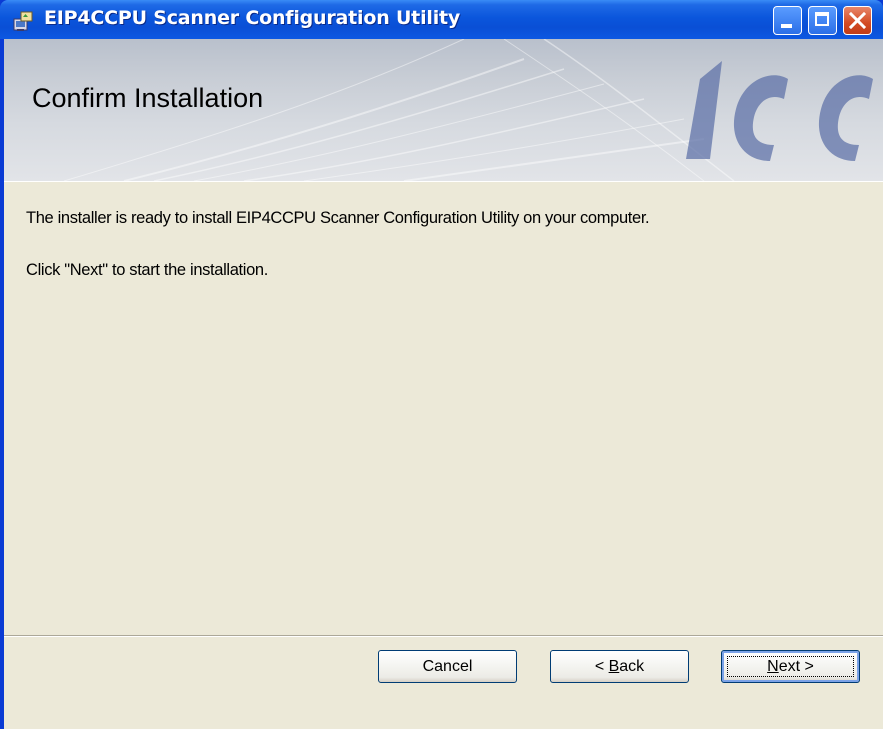 Image resolution: width=883 pixels, height=729 pixels. I want to click on back-button: < Back, so click(619, 666).